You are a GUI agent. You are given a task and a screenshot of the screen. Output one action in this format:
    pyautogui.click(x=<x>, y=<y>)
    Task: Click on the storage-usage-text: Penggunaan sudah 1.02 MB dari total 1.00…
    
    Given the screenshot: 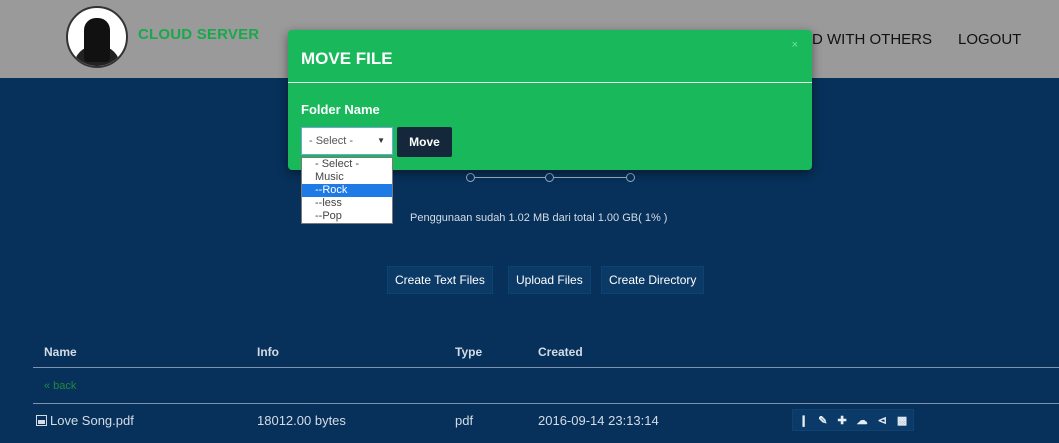 What is the action you would take?
    pyautogui.click(x=539, y=218)
    